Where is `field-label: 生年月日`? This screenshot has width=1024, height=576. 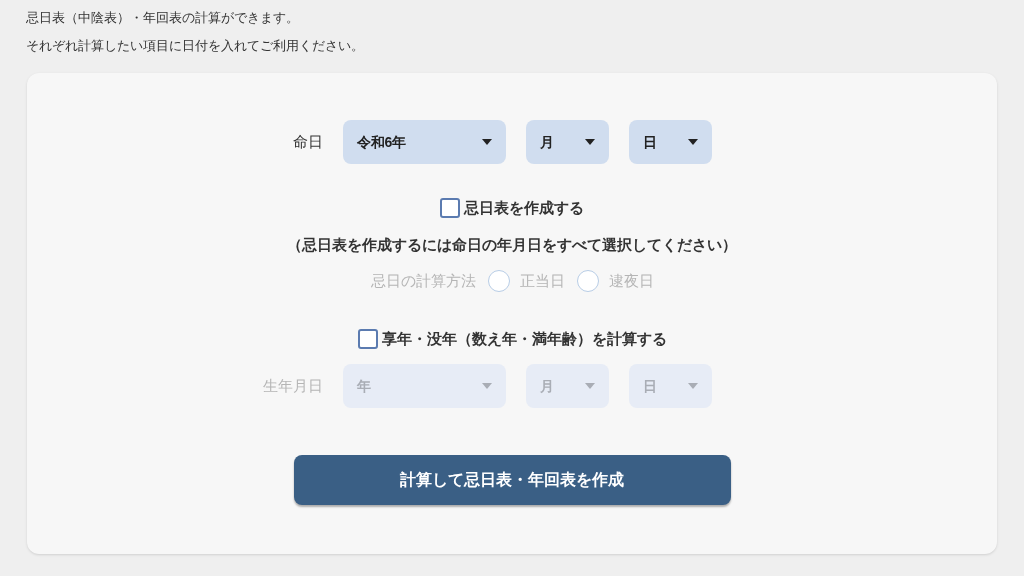 field-label: 生年月日 is located at coordinates (292, 386).